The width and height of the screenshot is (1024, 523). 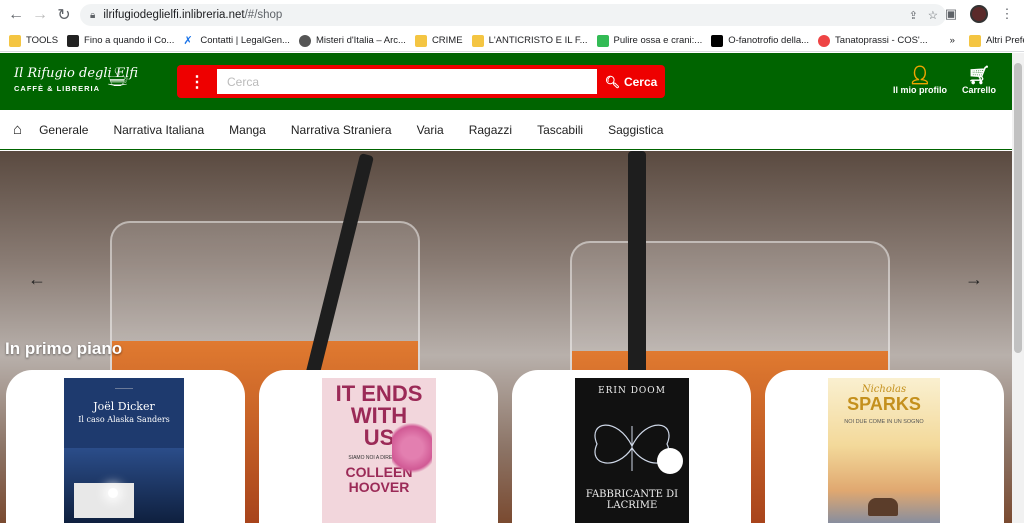 I want to click on lock-icon: 🔒︎, so click(x=93, y=15).